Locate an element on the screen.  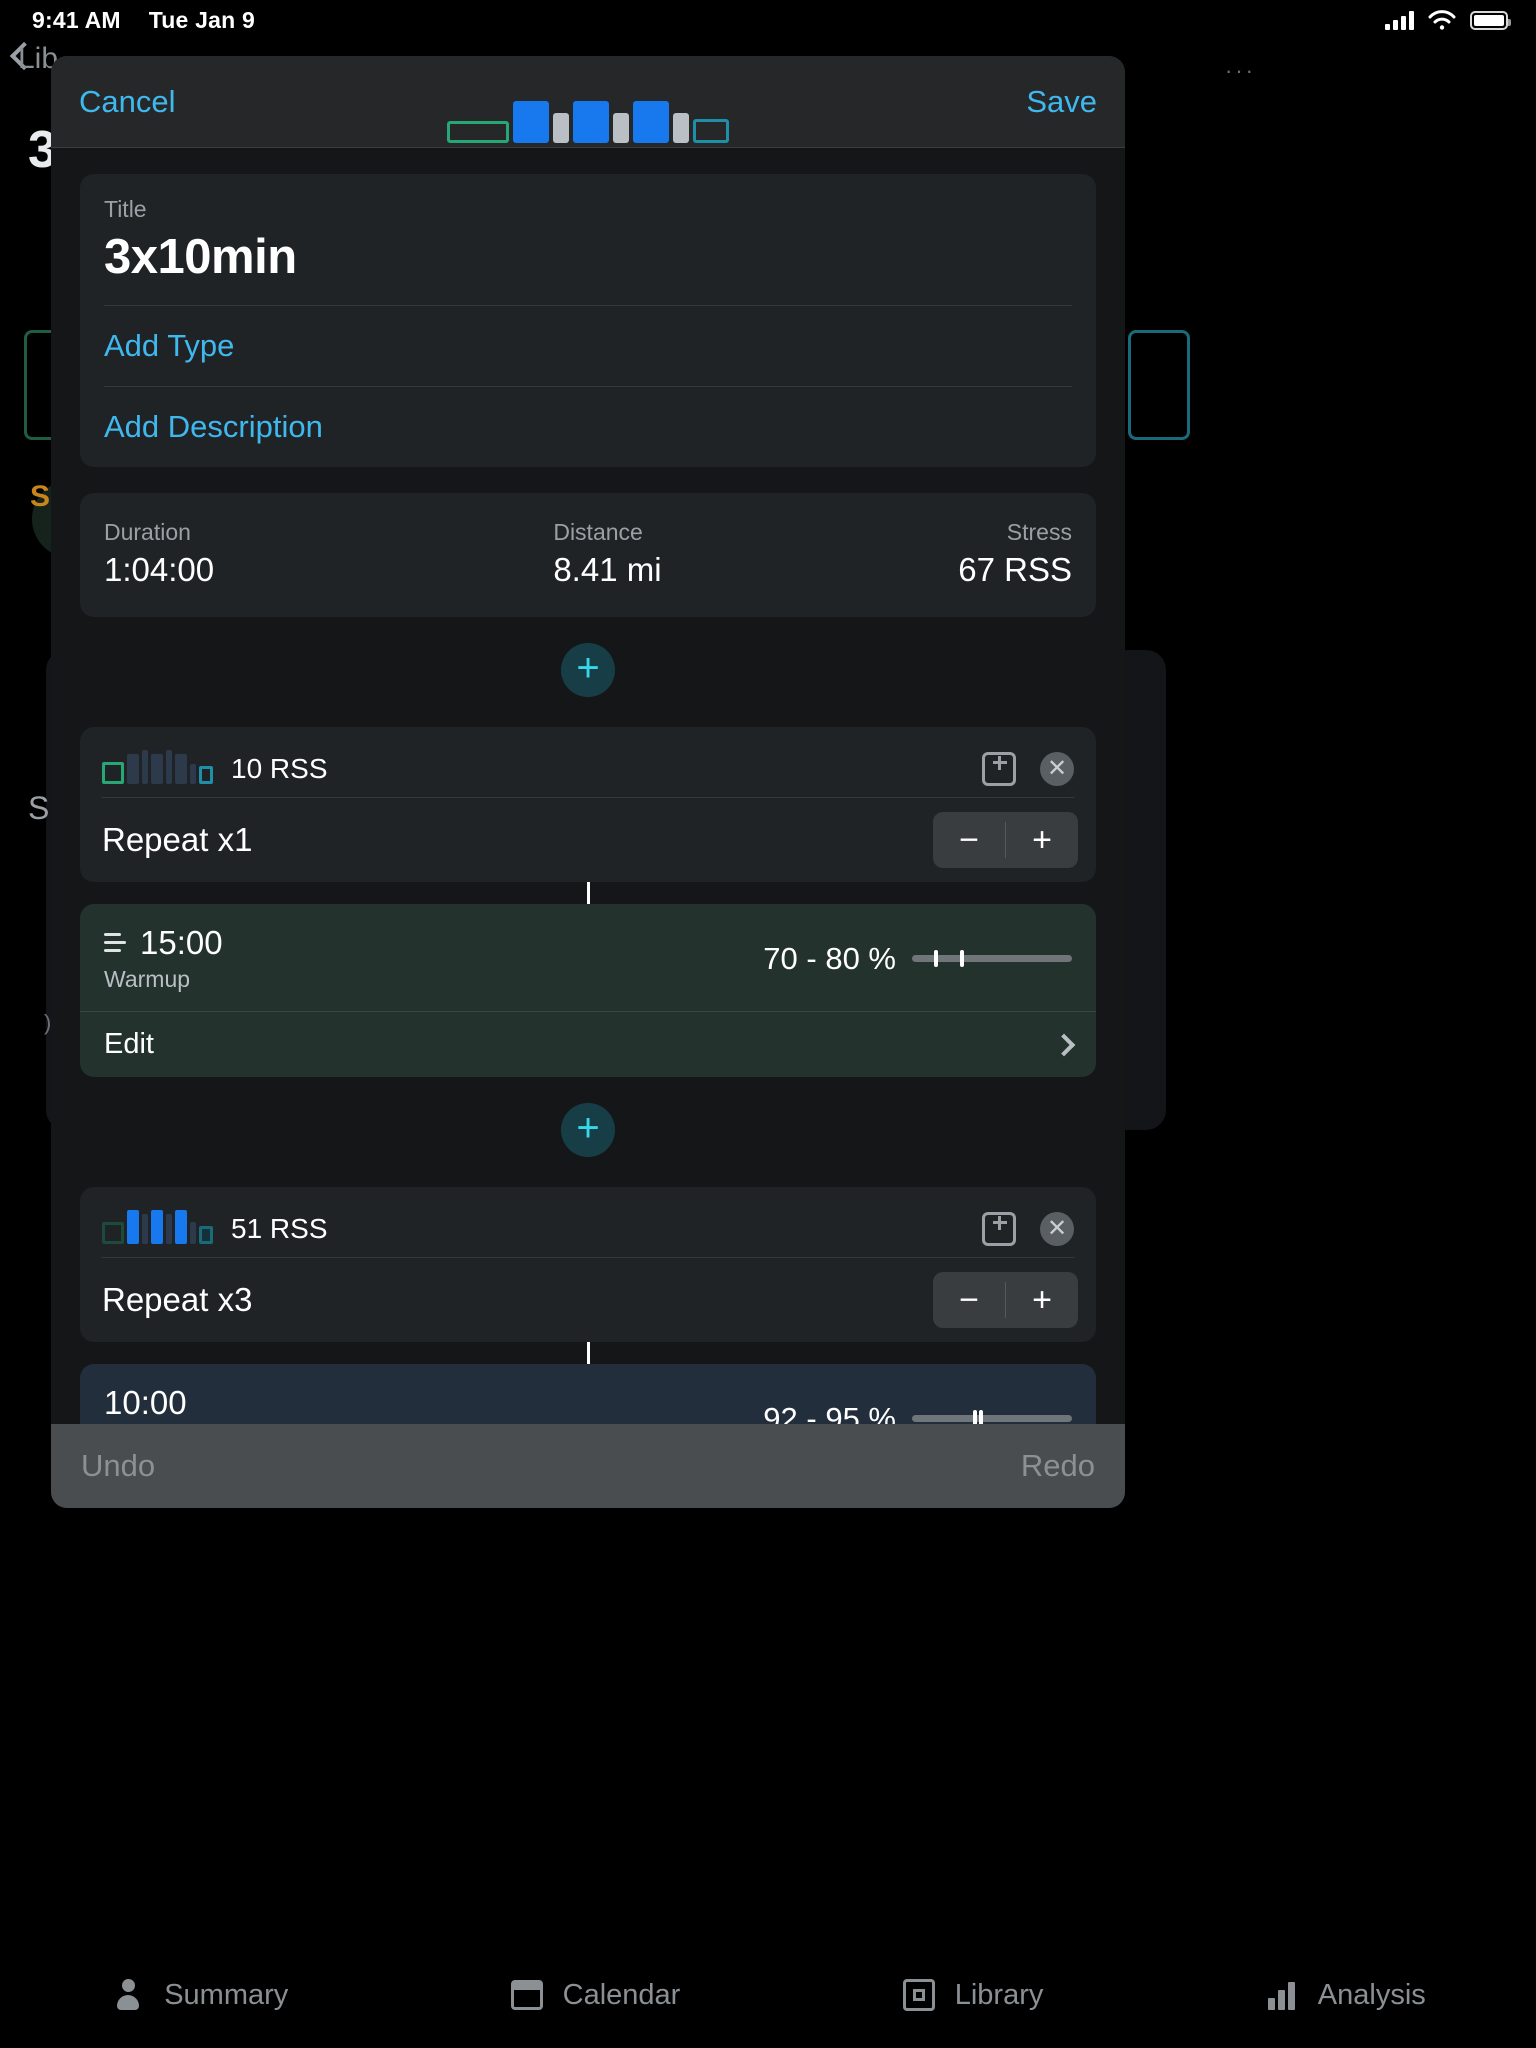
chevron-right-icon is located at coordinates (1064, 1044).